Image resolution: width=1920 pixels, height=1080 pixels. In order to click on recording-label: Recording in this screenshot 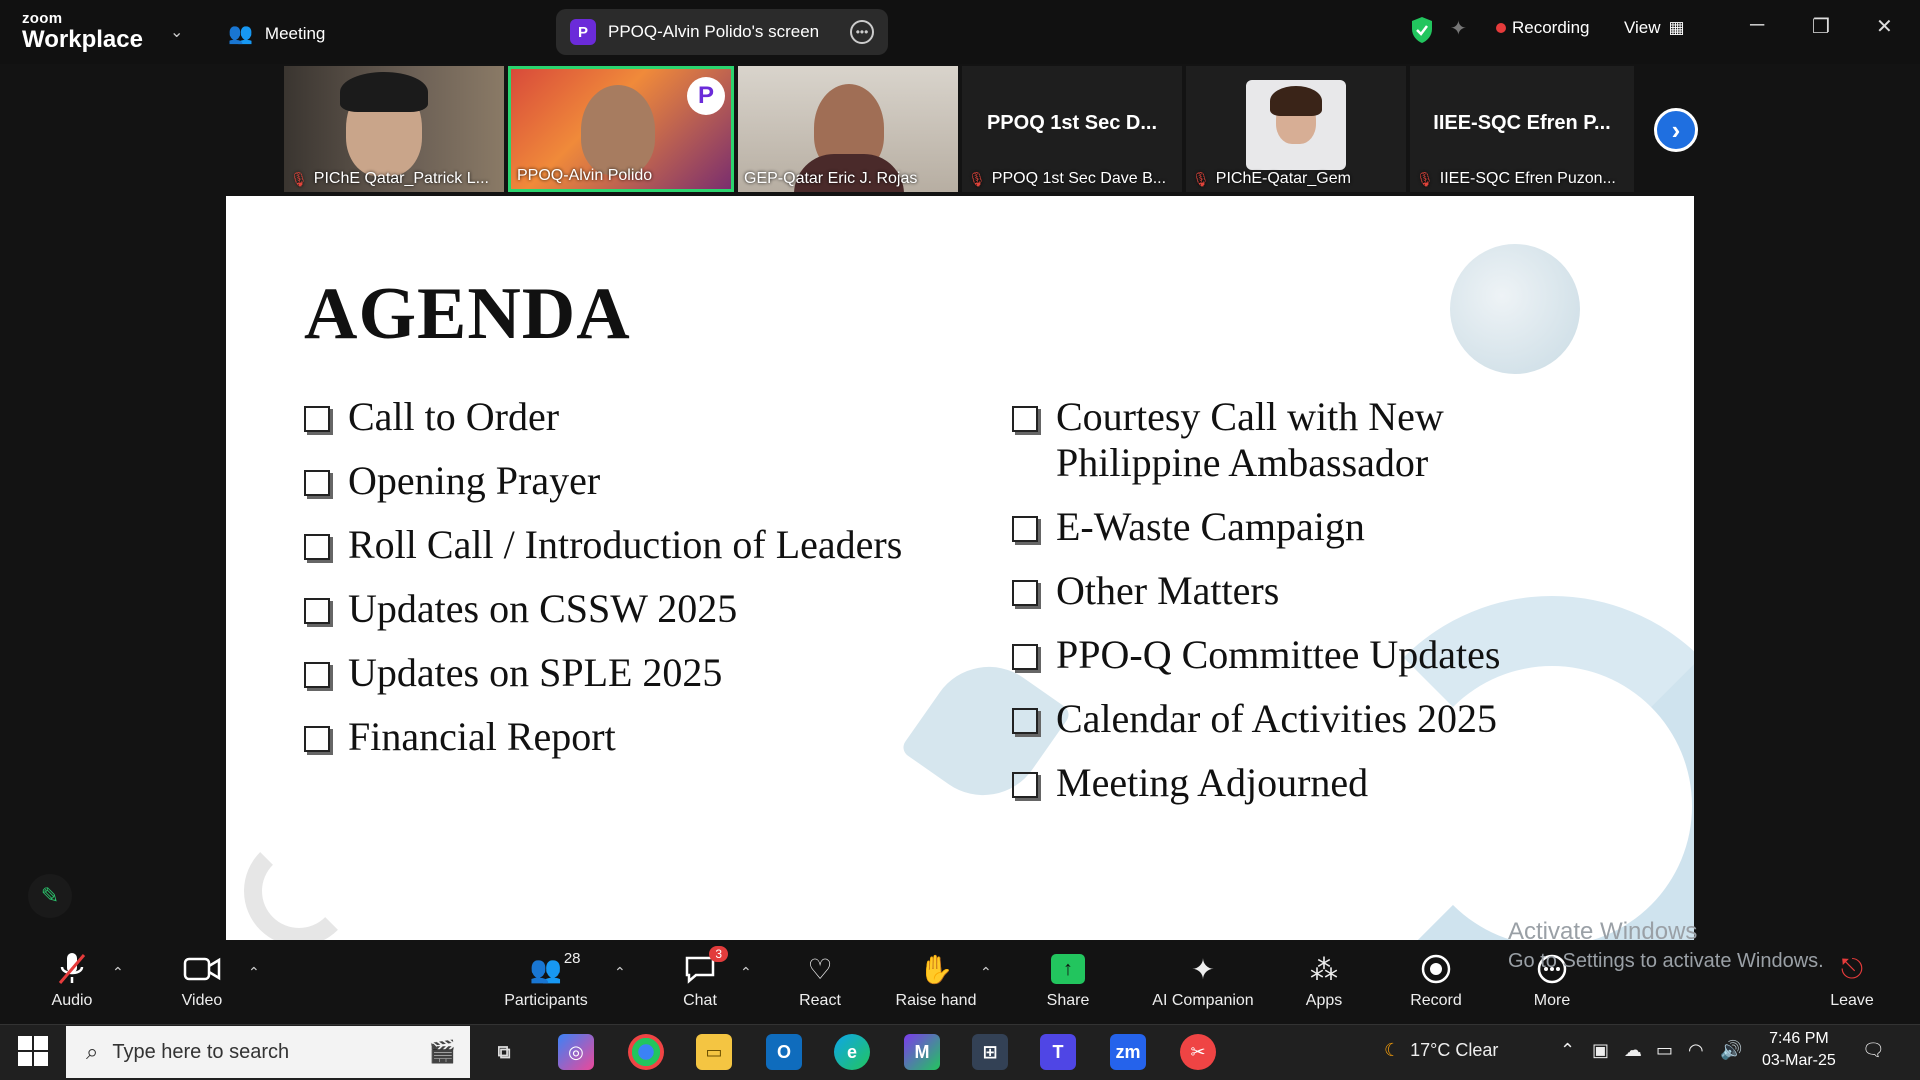, I will do `click(1551, 27)`.